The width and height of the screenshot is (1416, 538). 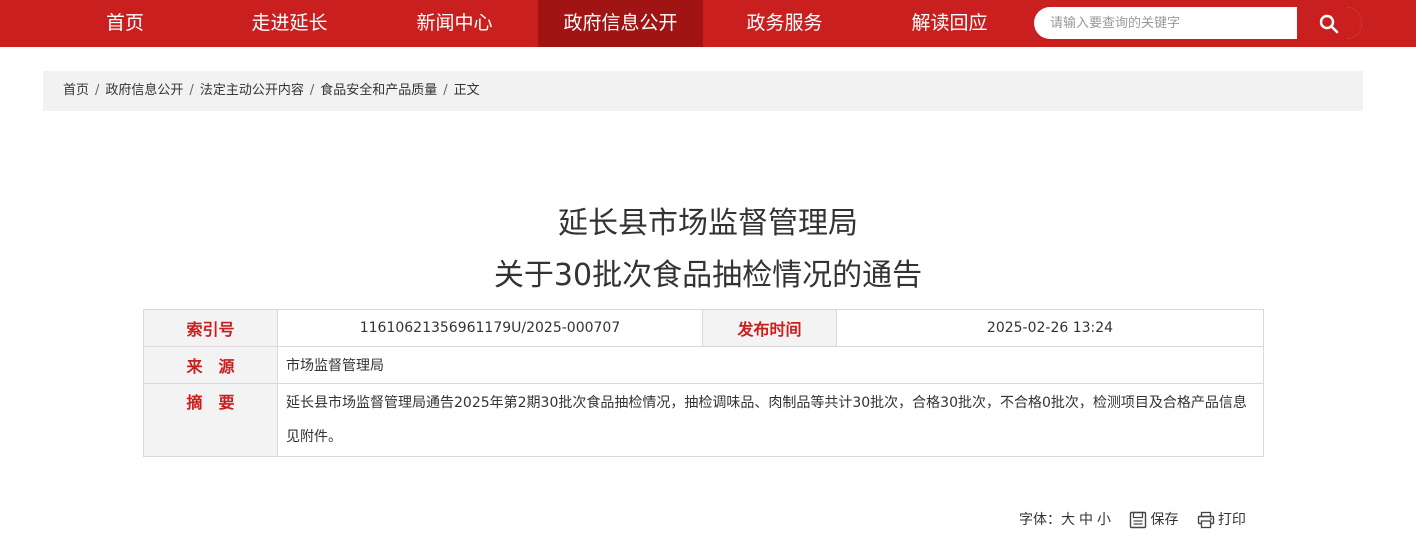 What do you see at coordinates (252, 90) in the screenshot?
I see `breadcrumb-statutory-content: 法定主动公开内容` at bounding box center [252, 90].